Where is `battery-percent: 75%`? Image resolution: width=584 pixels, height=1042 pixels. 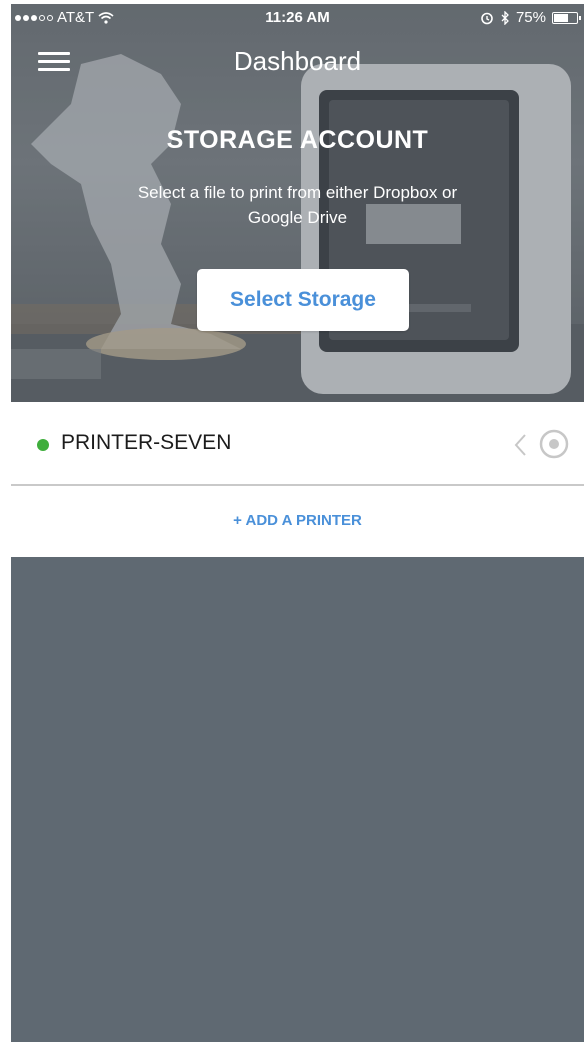 battery-percent: 75% is located at coordinates (530, 17).